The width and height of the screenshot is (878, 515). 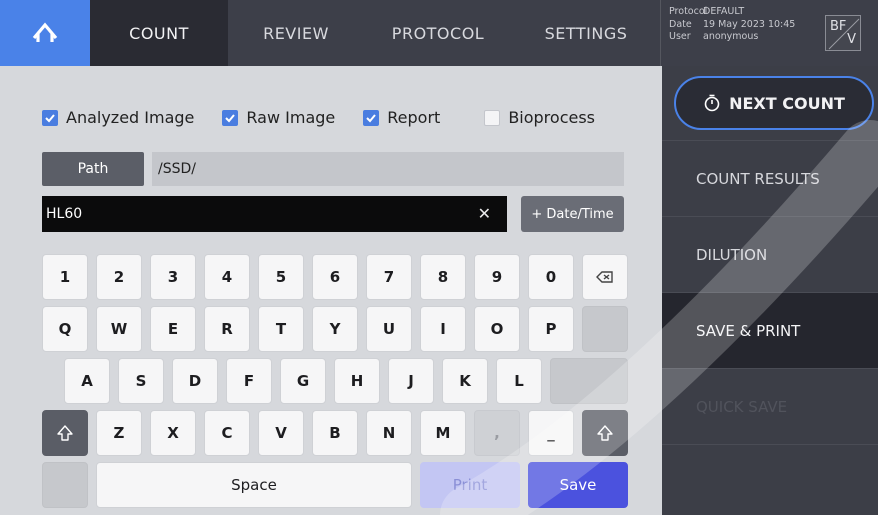 I want to click on key: X, so click(x=173, y=433).